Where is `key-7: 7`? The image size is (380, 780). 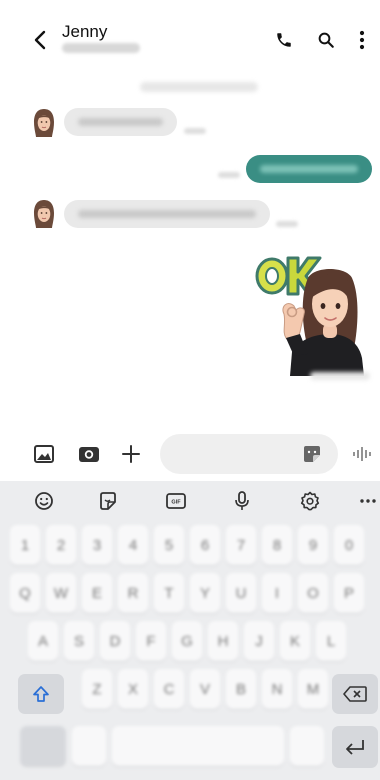
key-7: 7 is located at coordinates (241, 545).